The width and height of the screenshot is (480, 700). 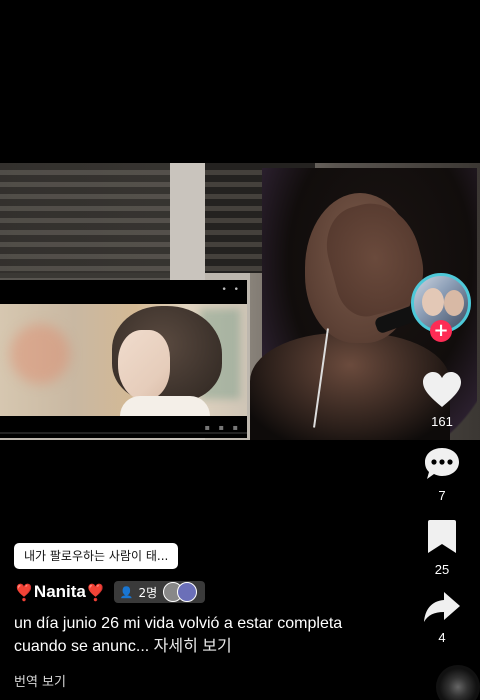 I want to click on like-count: 161, so click(x=442, y=421).